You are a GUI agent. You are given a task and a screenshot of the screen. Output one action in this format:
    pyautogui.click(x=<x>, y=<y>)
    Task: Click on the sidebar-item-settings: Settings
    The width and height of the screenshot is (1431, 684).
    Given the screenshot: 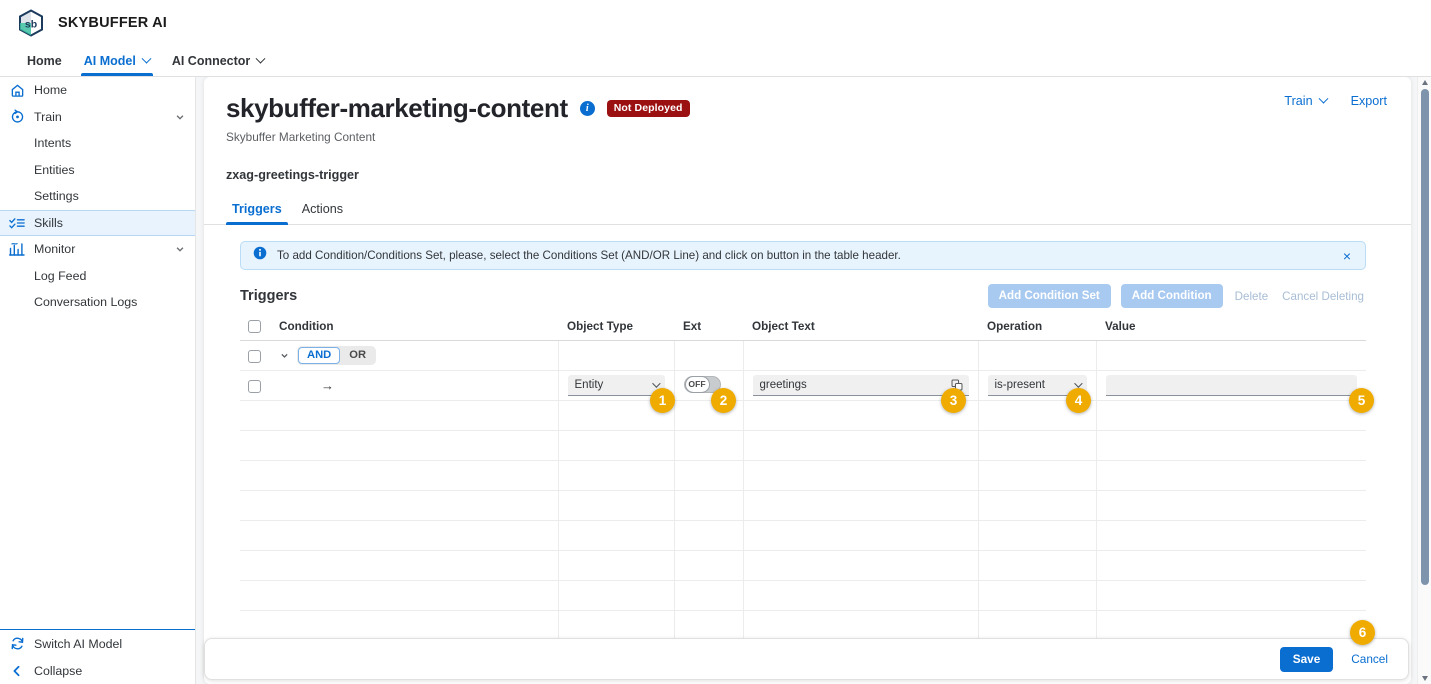 What is the action you would take?
    pyautogui.click(x=97, y=196)
    